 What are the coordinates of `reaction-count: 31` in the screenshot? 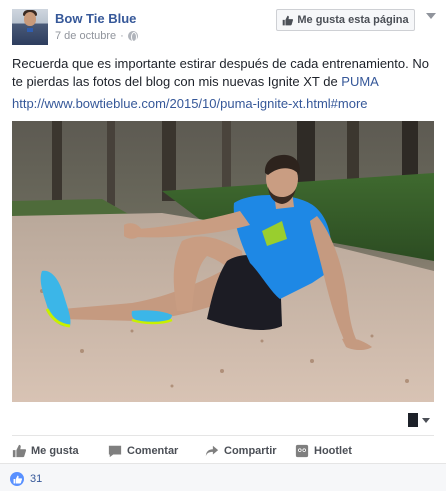 It's located at (36, 479).